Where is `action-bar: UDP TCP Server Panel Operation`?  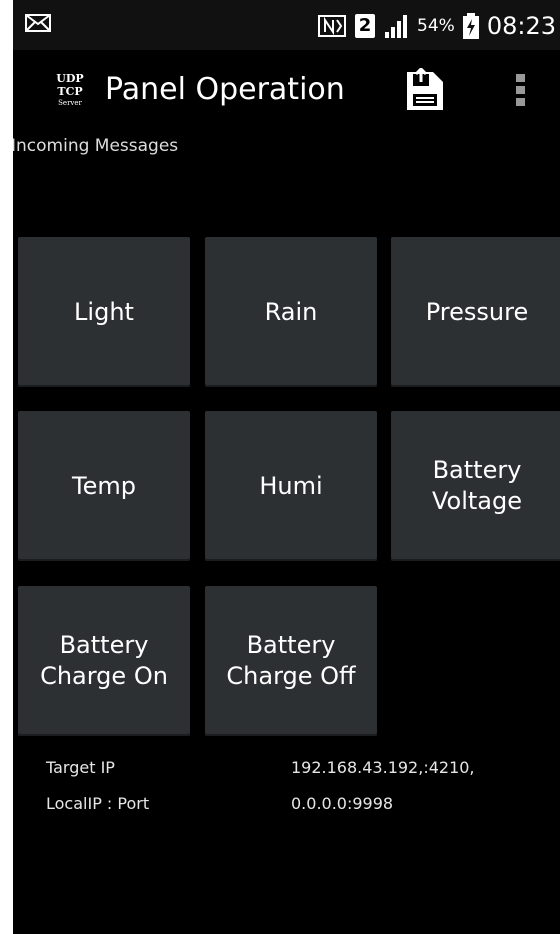
action-bar: UDP TCP Server Panel Operation is located at coordinates (286, 94).